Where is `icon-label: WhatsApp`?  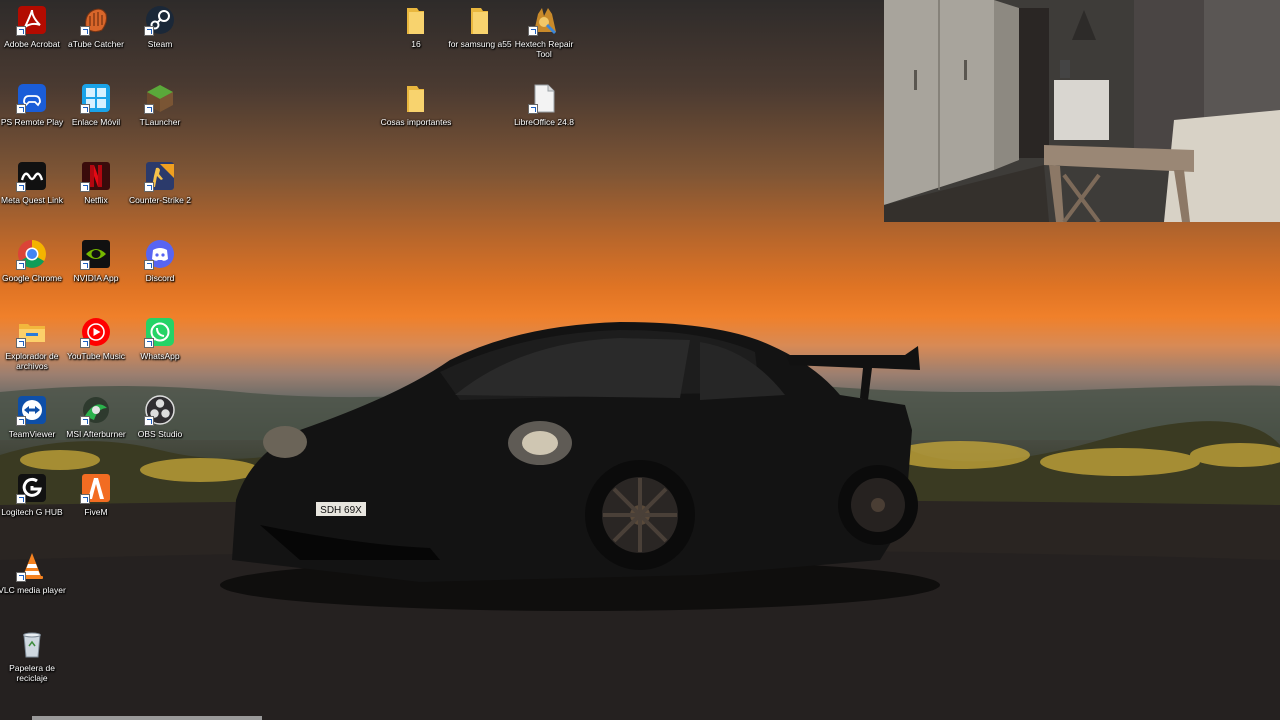 icon-label: WhatsApp is located at coordinates (160, 356).